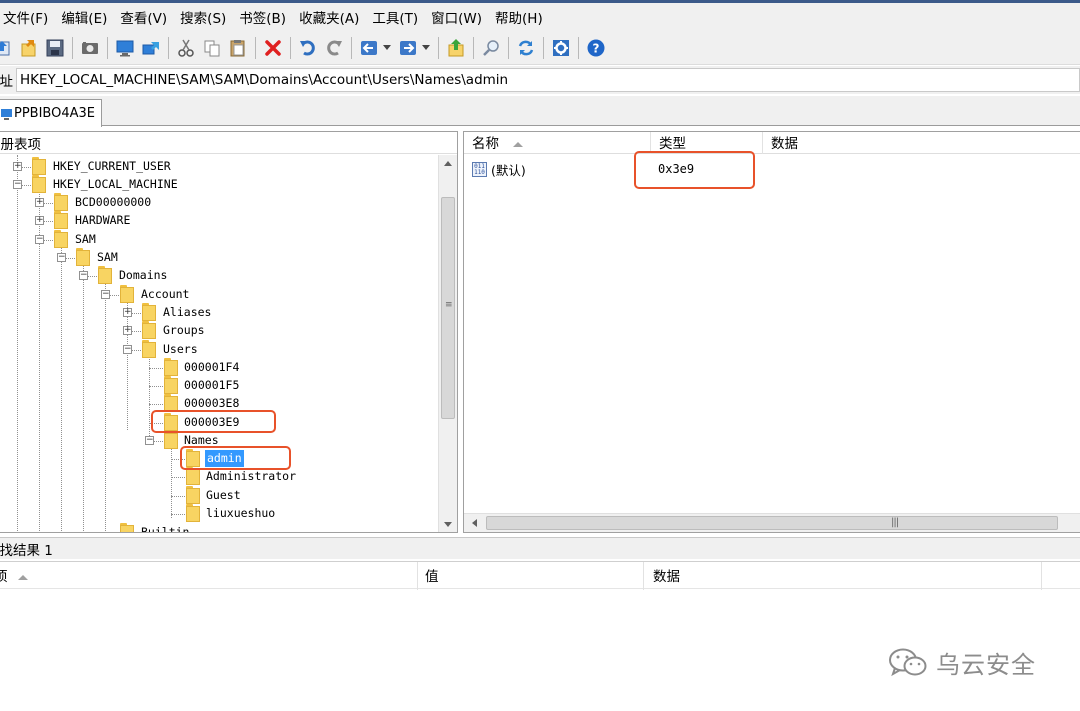  What do you see at coordinates (459, 17) in the screenshot?
I see `menu-window: 窗口(W)` at bounding box center [459, 17].